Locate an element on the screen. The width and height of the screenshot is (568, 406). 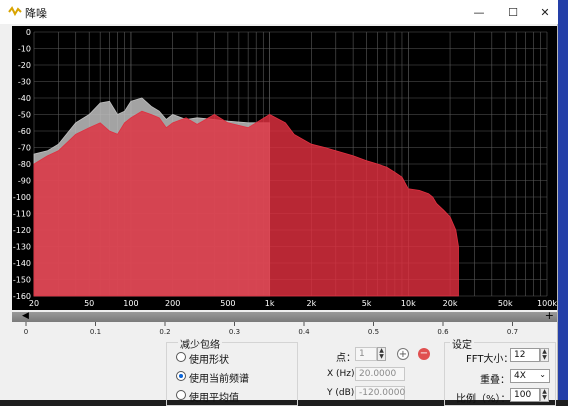
radio-use-shape-label: 使用形状 is located at coordinates (209, 358).